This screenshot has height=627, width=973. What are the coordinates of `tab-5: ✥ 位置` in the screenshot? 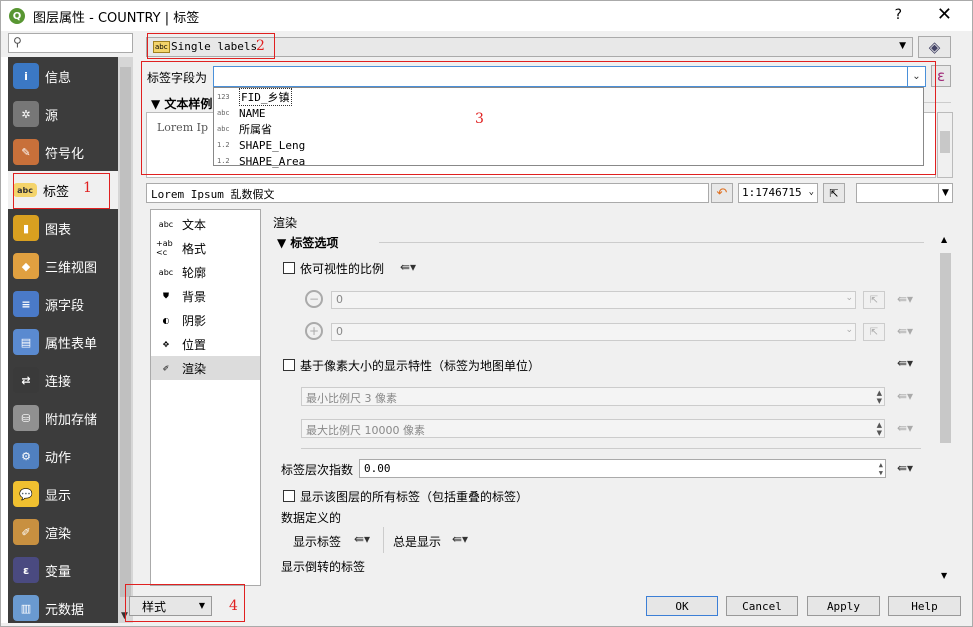 It's located at (205, 344).